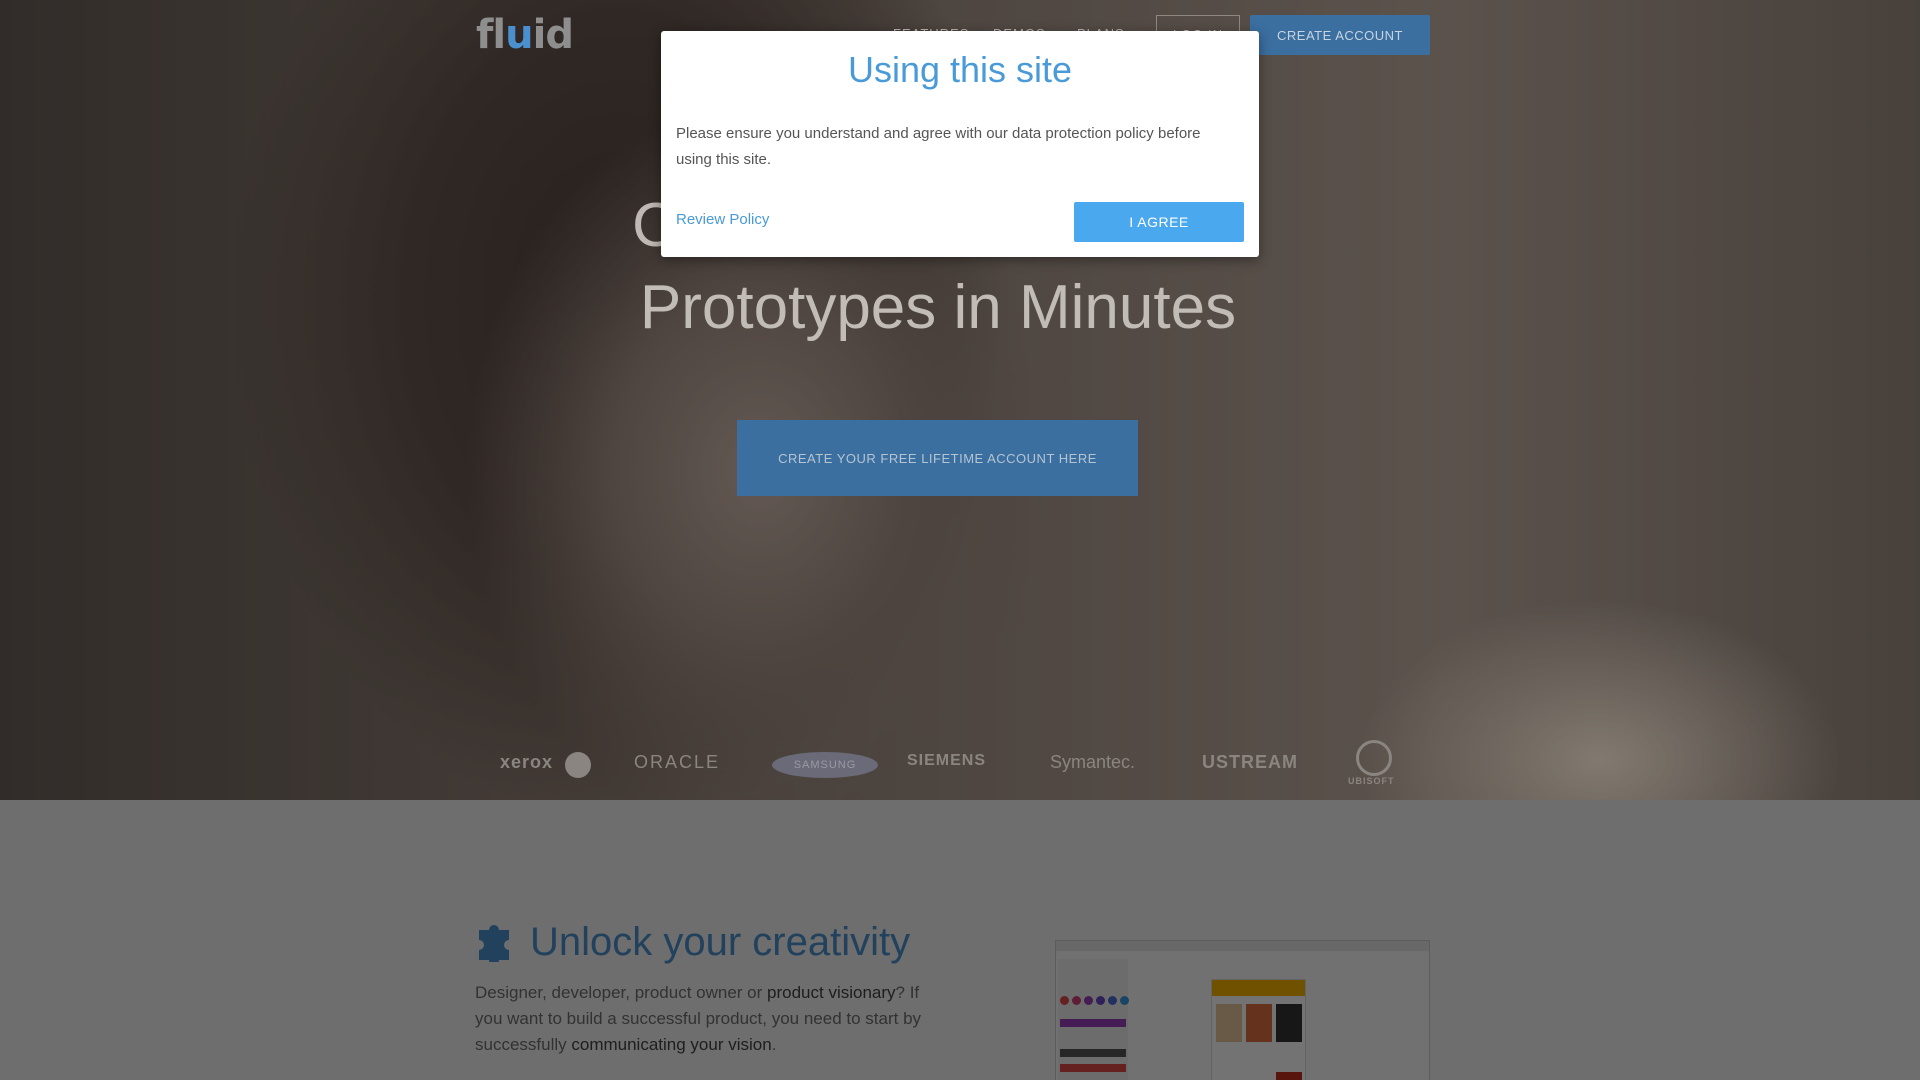 The width and height of the screenshot is (1920, 1080). What do you see at coordinates (960, 69) in the screenshot?
I see `modal-title: Using this site` at bounding box center [960, 69].